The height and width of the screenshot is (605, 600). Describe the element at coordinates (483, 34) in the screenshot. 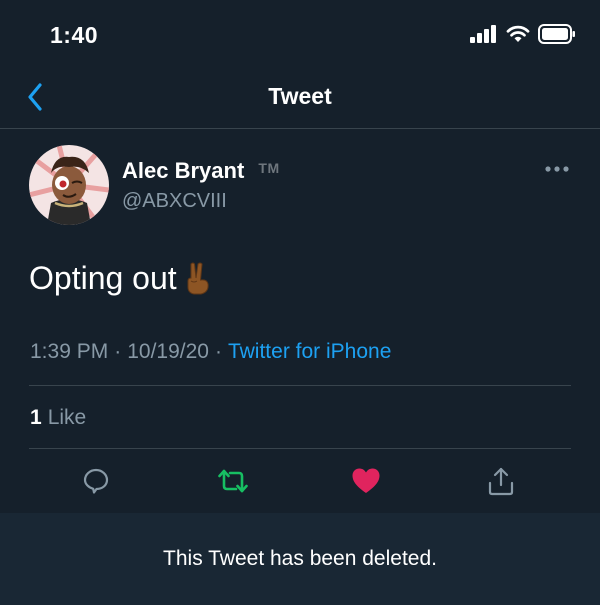

I see `signal-icon` at that location.